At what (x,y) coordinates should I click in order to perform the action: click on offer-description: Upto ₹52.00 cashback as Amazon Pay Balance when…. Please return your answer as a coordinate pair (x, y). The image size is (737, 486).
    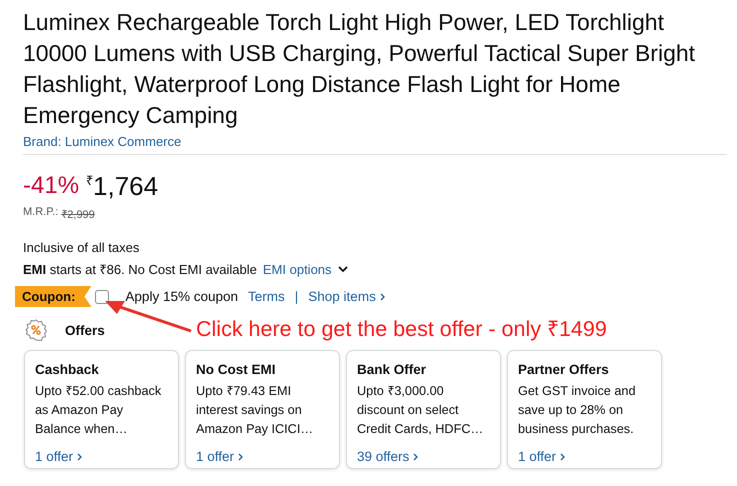
    Looking at the image, I should click on (98, 410).